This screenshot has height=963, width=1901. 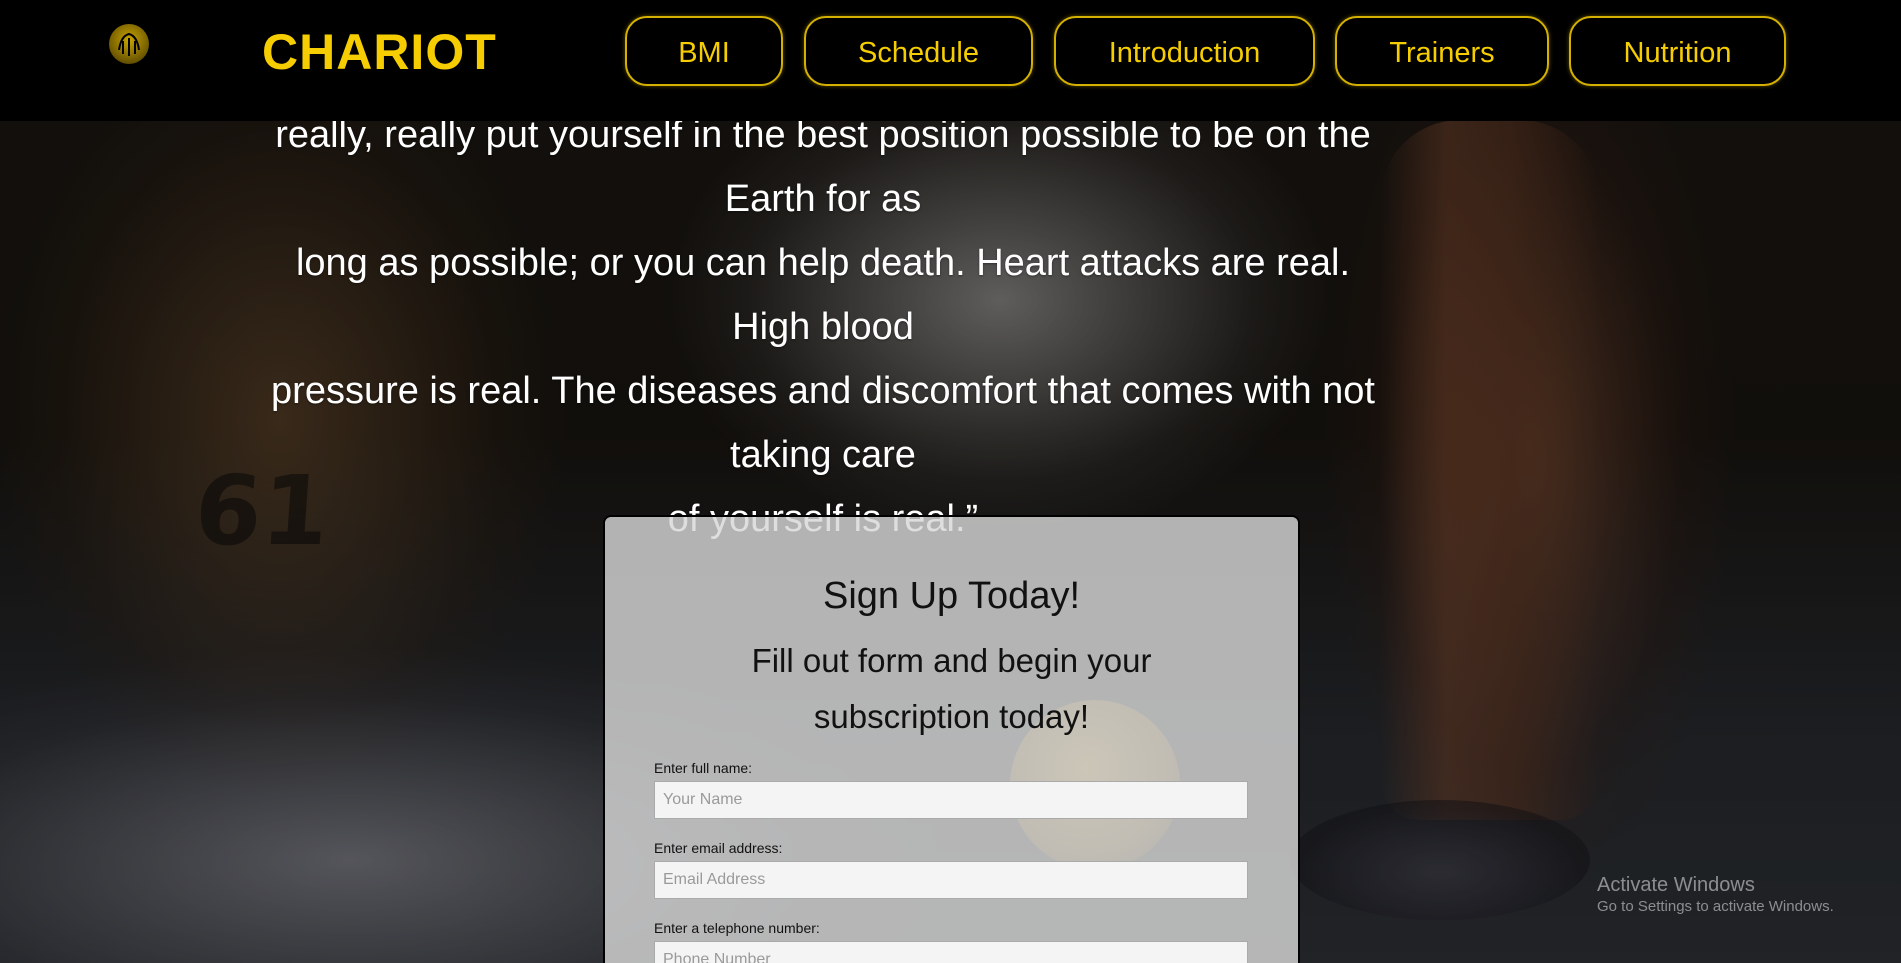 What do you see at coordinates (1442, 51) in the screenshot?
I see `nav-trainers-button: Trainers` at bounding box center [1442, 51].